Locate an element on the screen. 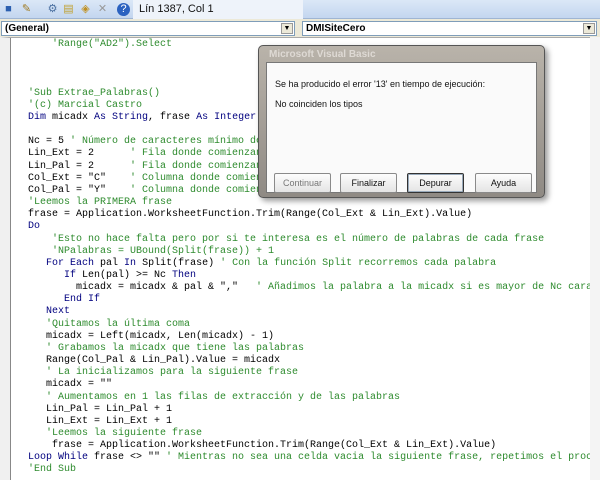 The image size is (600, 480). code-keyword: Do is located at coordinates (34, 227).